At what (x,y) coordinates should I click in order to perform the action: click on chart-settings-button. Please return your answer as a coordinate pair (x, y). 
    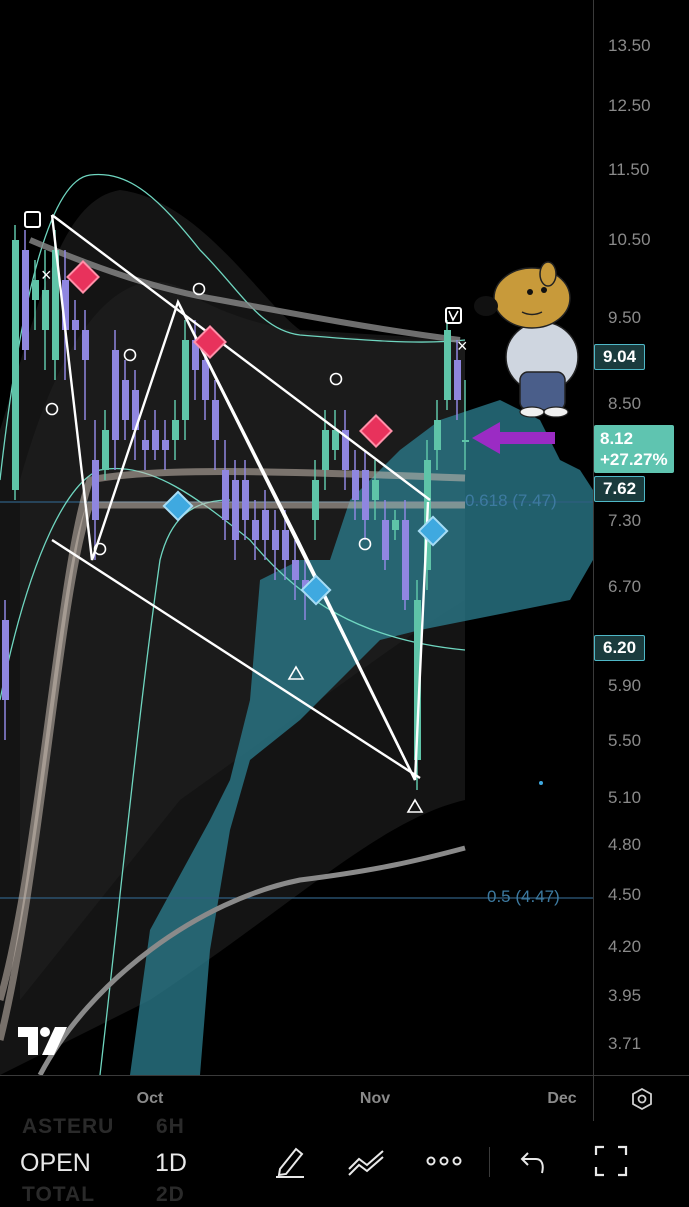
    Looking at the image, I should click on (641, 1098).